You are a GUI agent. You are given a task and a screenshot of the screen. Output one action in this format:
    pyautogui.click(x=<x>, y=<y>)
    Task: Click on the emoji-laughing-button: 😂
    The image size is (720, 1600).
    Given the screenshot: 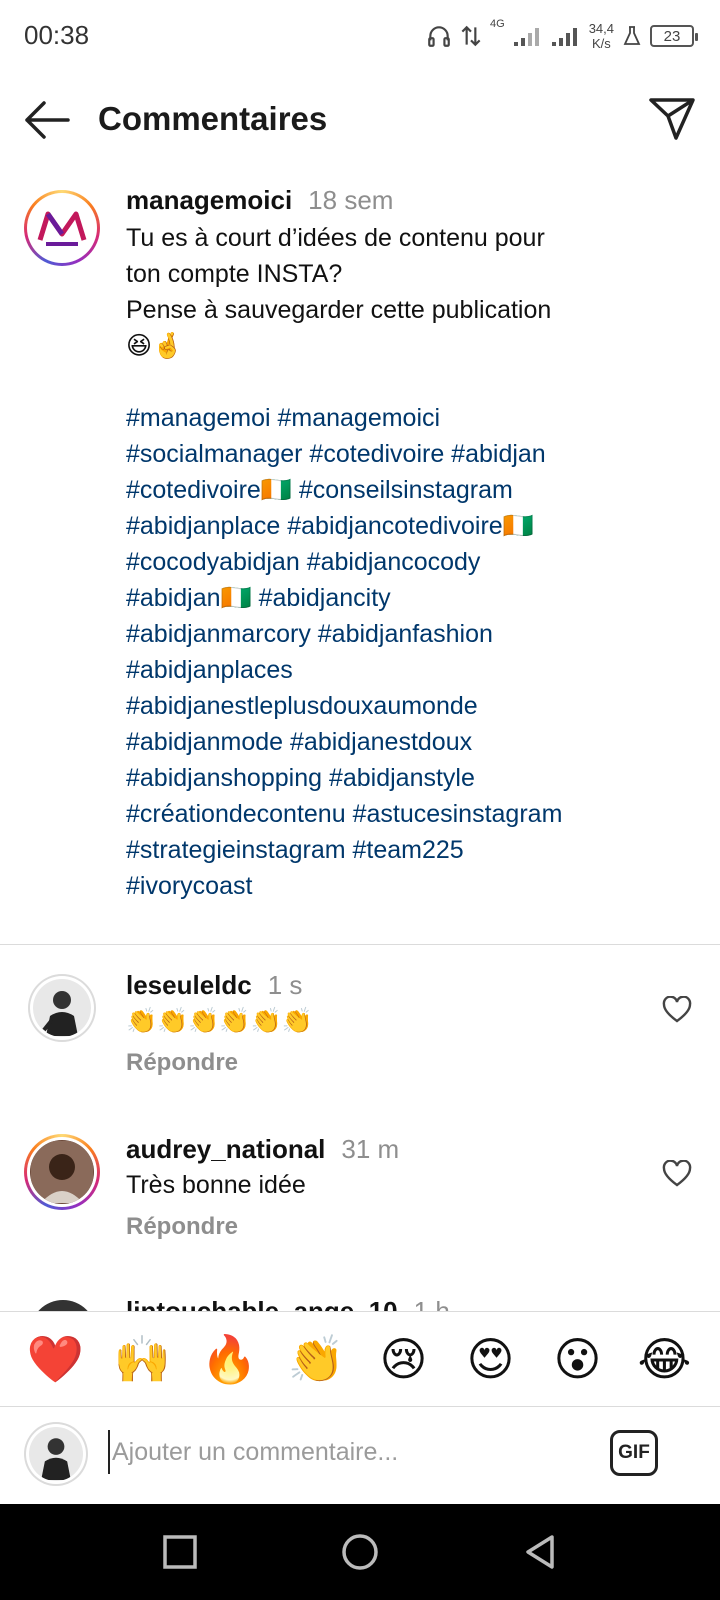 What is the action you would take?
    pyautogui.click(x=665, y=1359)
    